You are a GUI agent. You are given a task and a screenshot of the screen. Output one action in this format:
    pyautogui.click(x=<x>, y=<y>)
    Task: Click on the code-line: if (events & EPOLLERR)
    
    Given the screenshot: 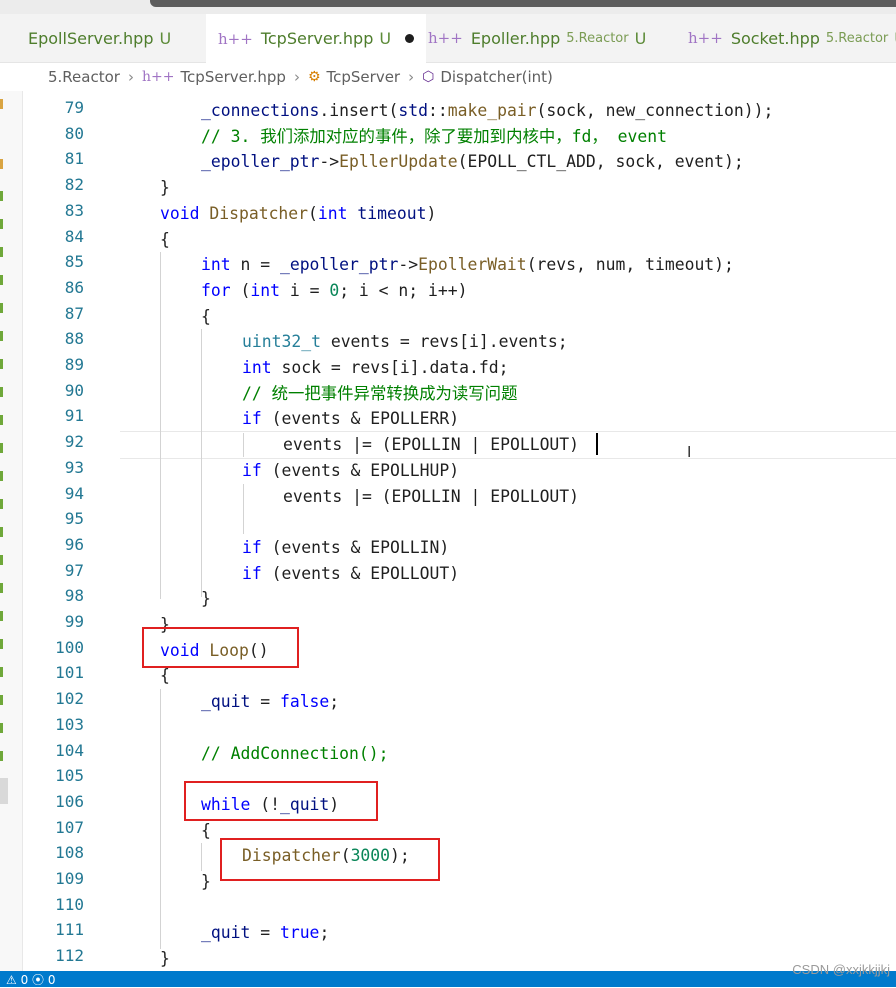 What is the action you would take?
    pyautogui.click(x=350, y=419)
    